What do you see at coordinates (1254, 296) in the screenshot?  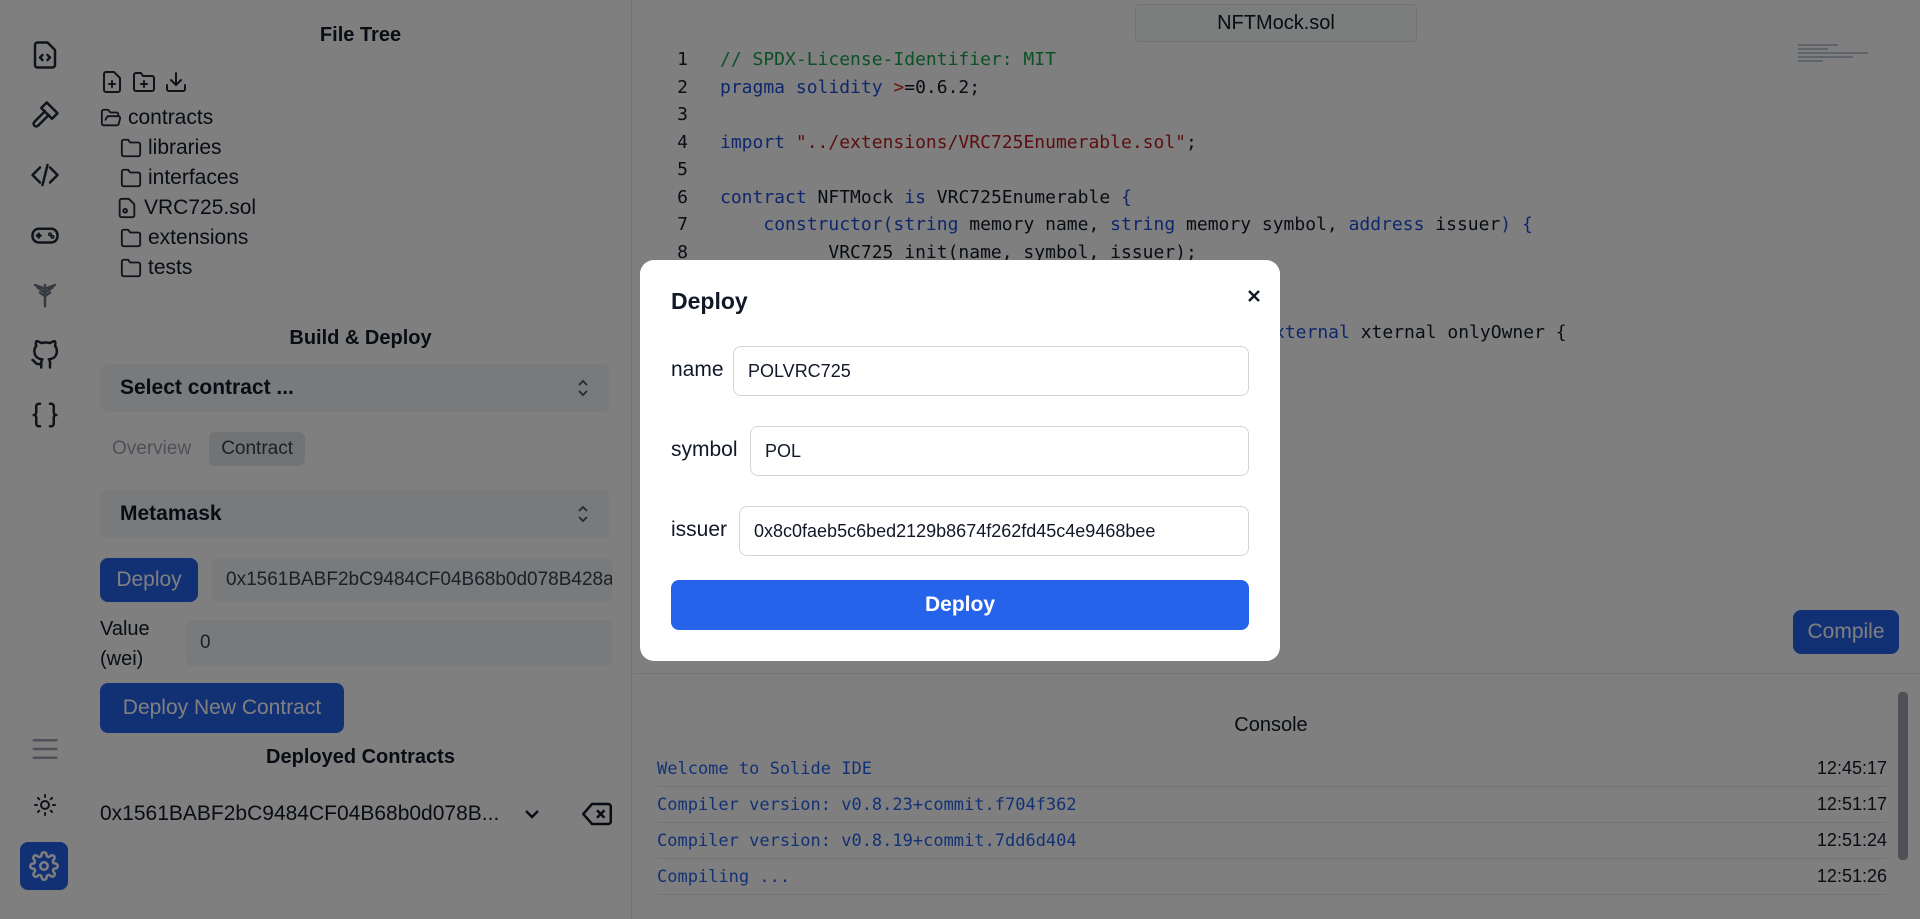 I see `close-icon` at bounding box center [1254, 296].